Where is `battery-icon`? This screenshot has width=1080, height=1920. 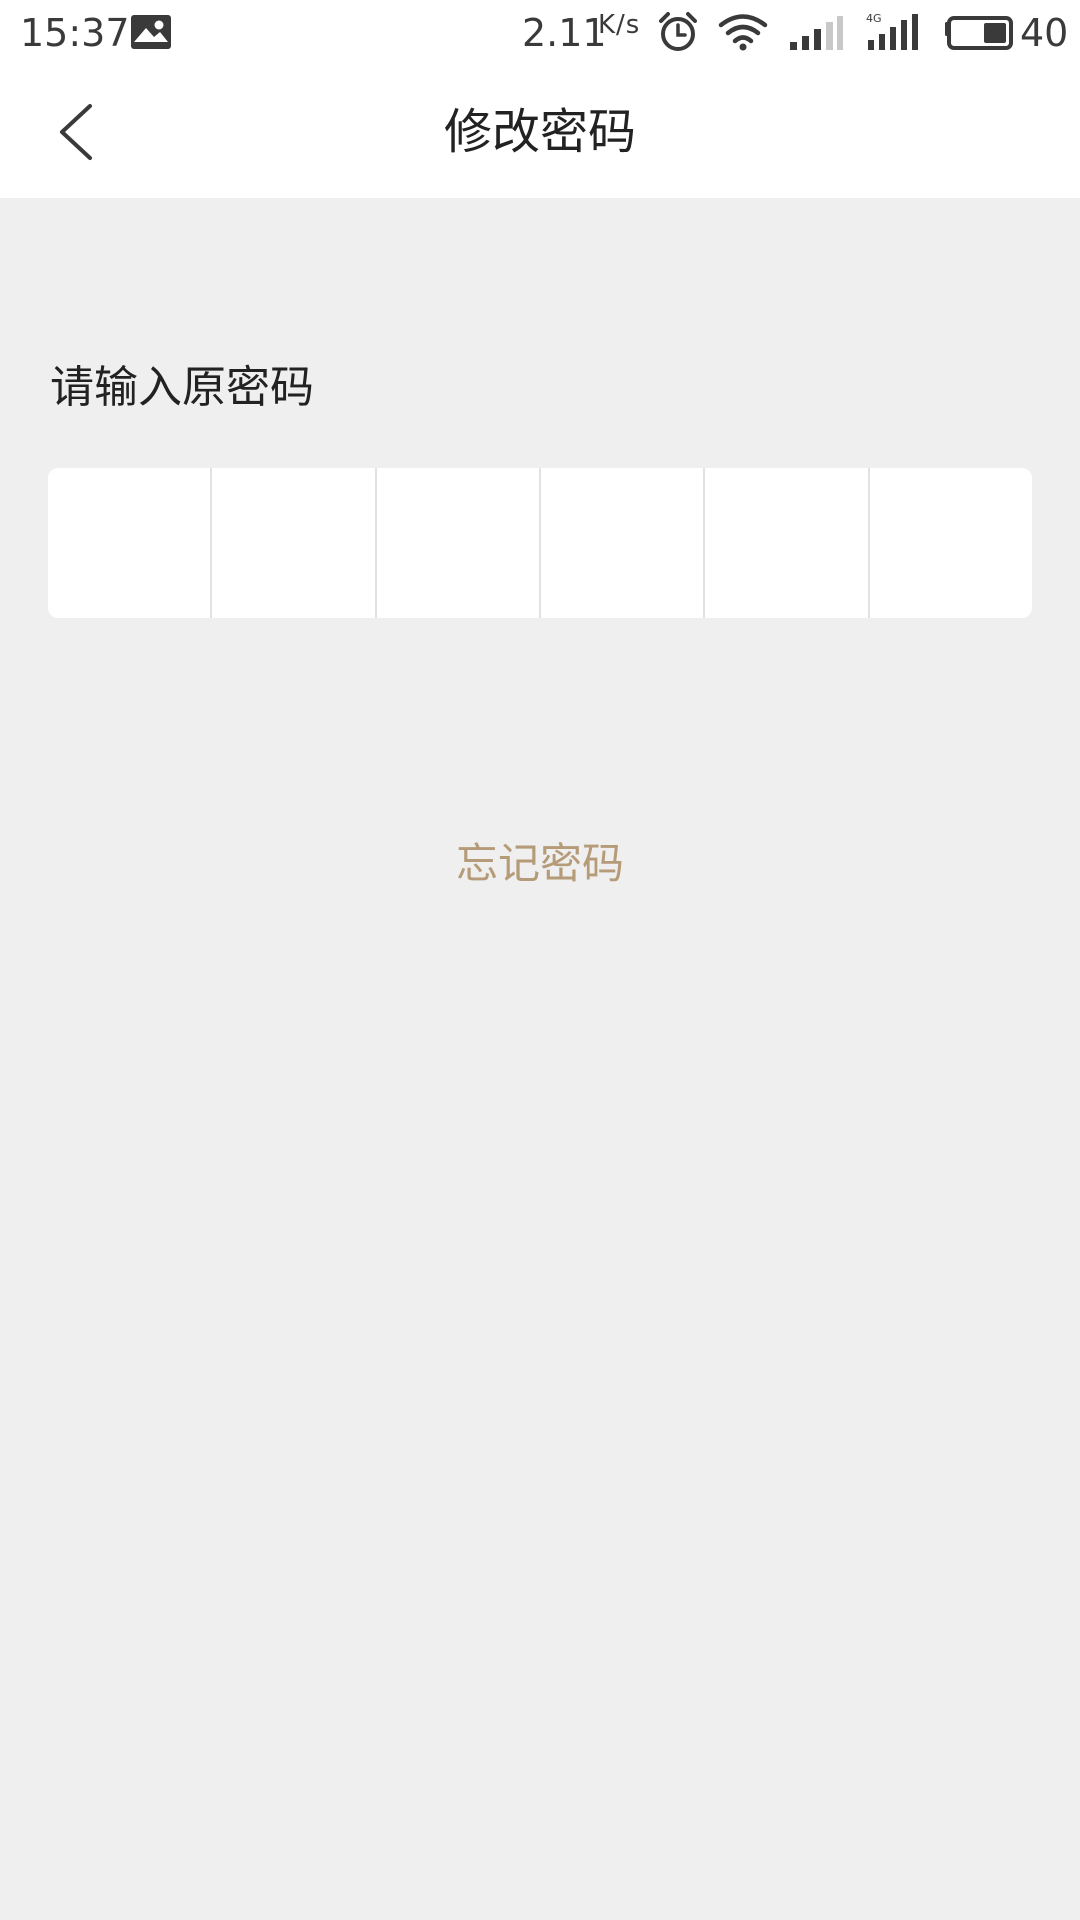
battery-icon is located at coordinates (979, 33).